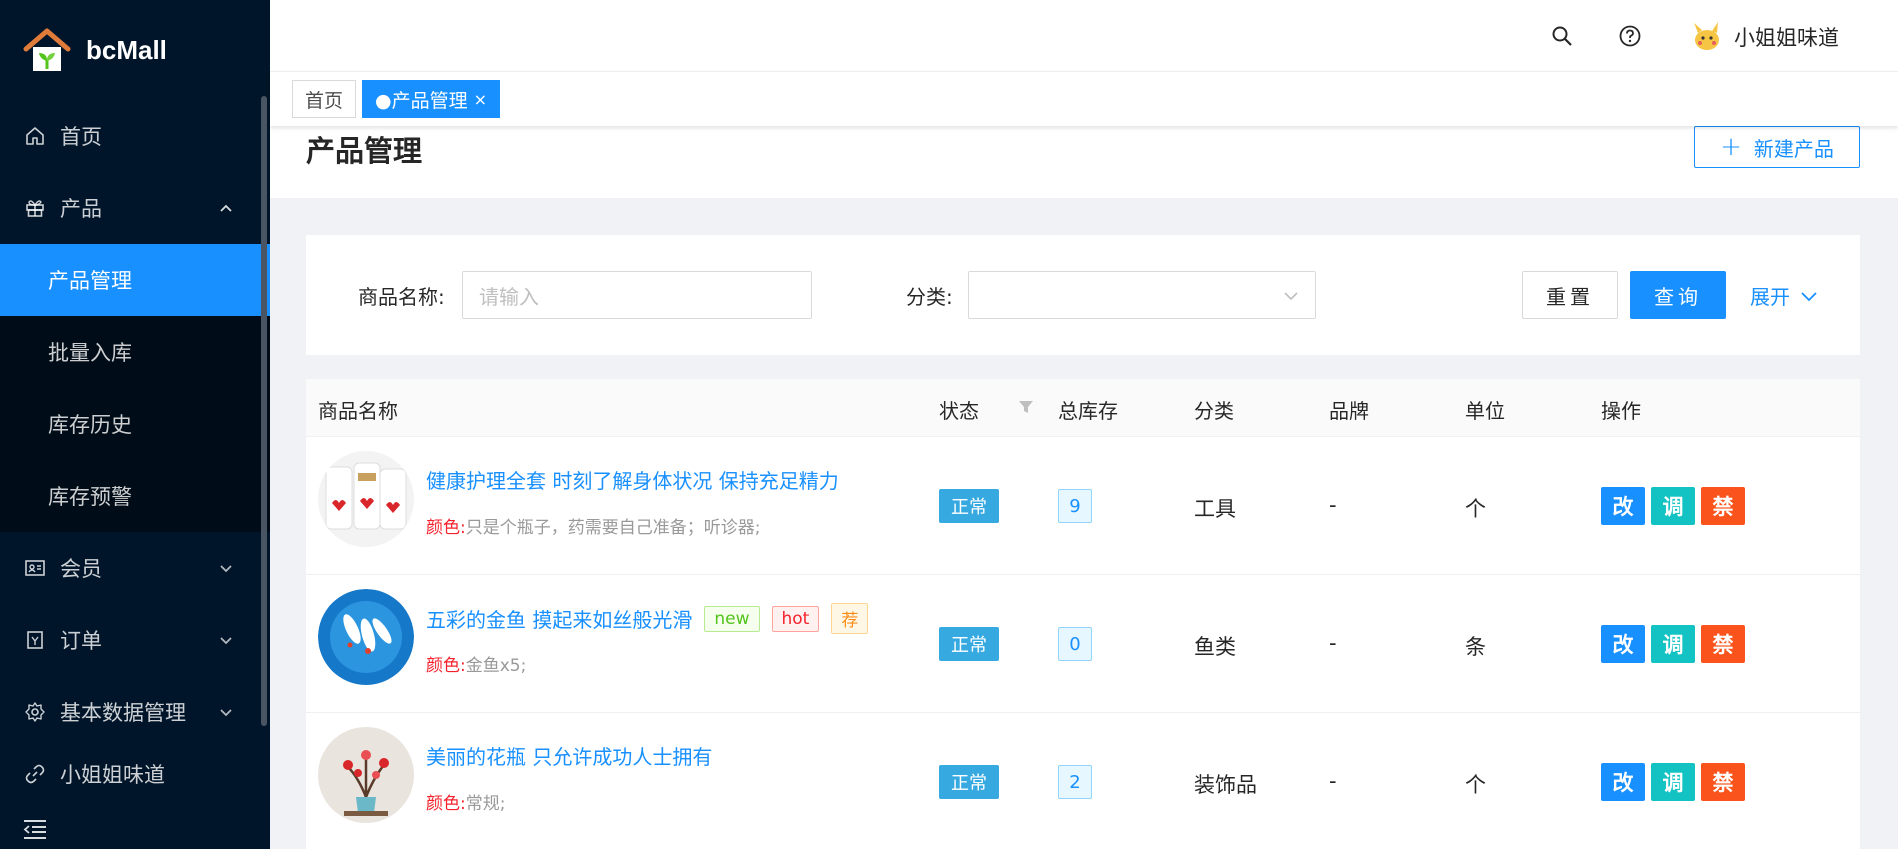 This screenshot has width=1898, height=849. I want to click on sidebar-item-order: 订单, so click(135, 640).